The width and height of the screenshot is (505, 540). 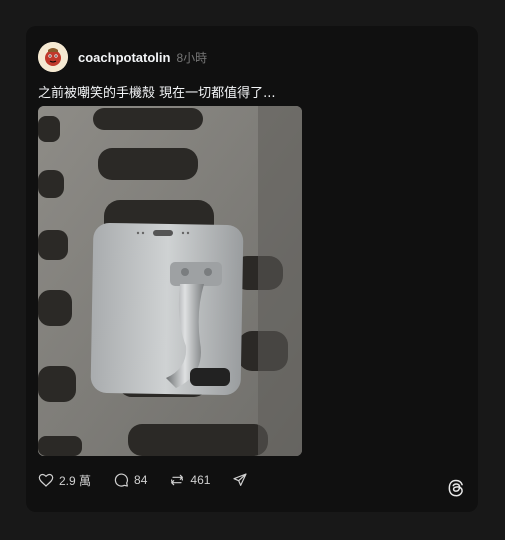 I want to click on repost-count: 461, so click(x=200, y=480).